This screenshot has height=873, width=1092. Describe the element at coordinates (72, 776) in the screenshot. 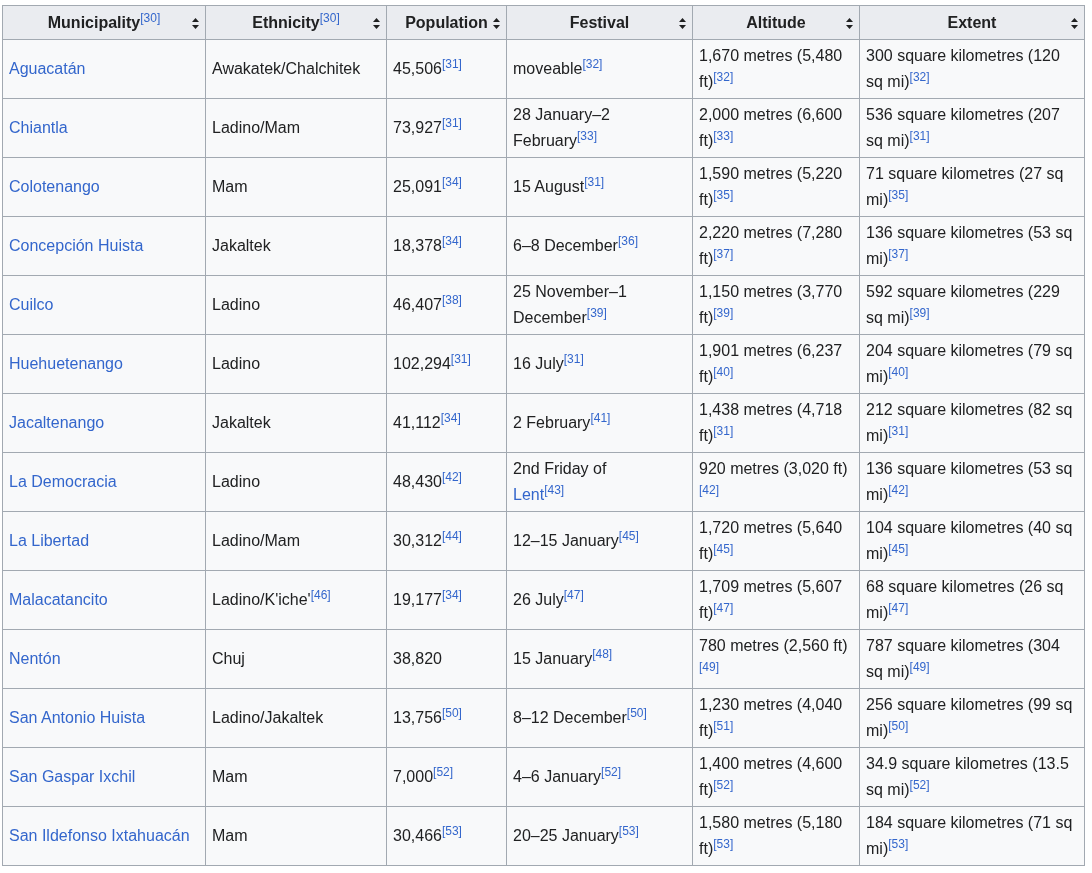

I see `municipality-link: San Gaspar Ixchil` at that location.